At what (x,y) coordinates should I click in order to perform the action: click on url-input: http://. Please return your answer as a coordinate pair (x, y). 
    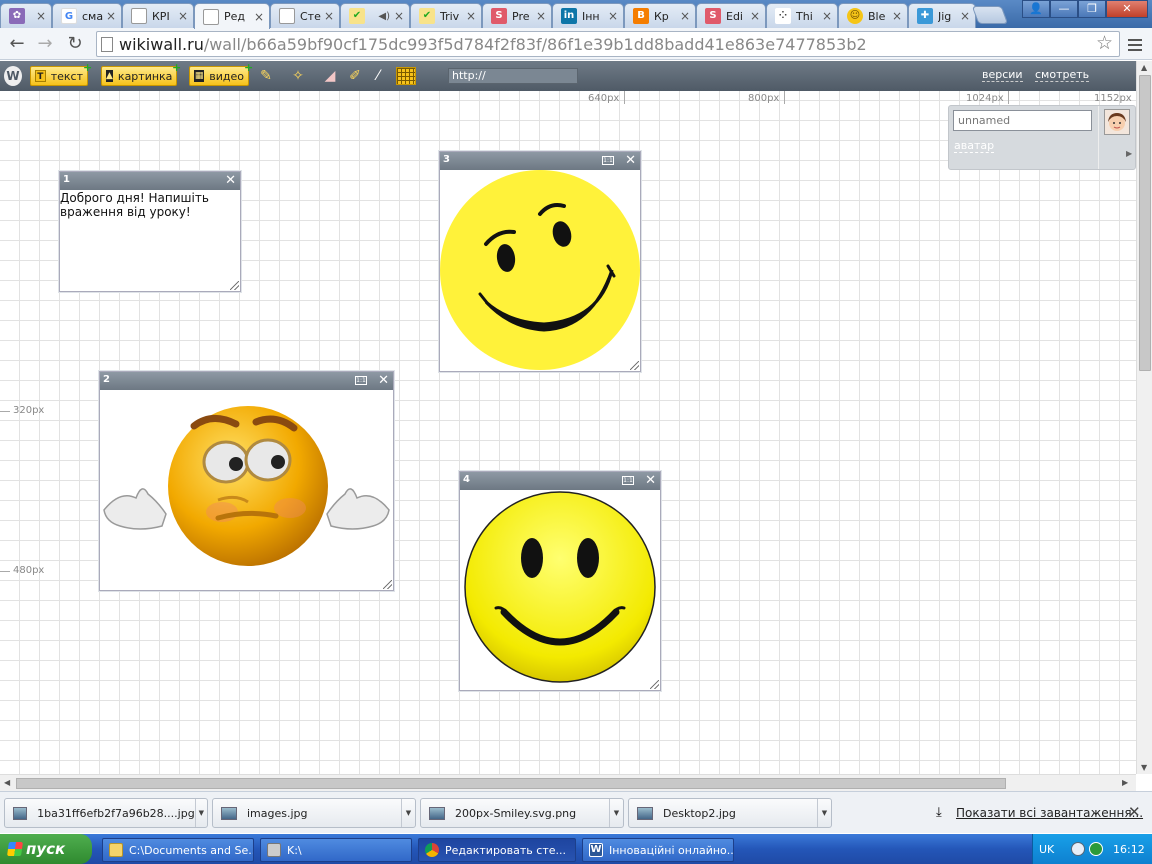
    Looking at the image, I should click on (513, 76).